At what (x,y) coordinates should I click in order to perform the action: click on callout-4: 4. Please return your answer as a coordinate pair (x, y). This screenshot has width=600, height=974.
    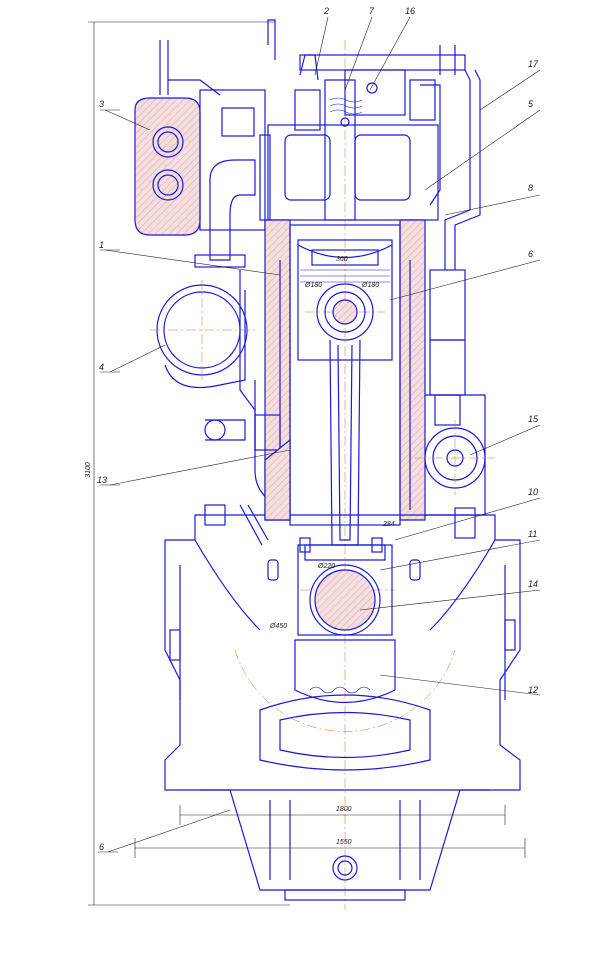
    Looking at the image, I should click on (101, 367).